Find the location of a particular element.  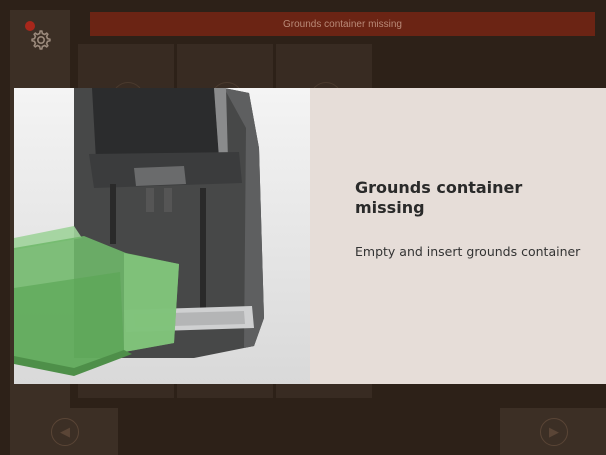

dialog-title: Grounds container missing is located at coordinates (439, 197).